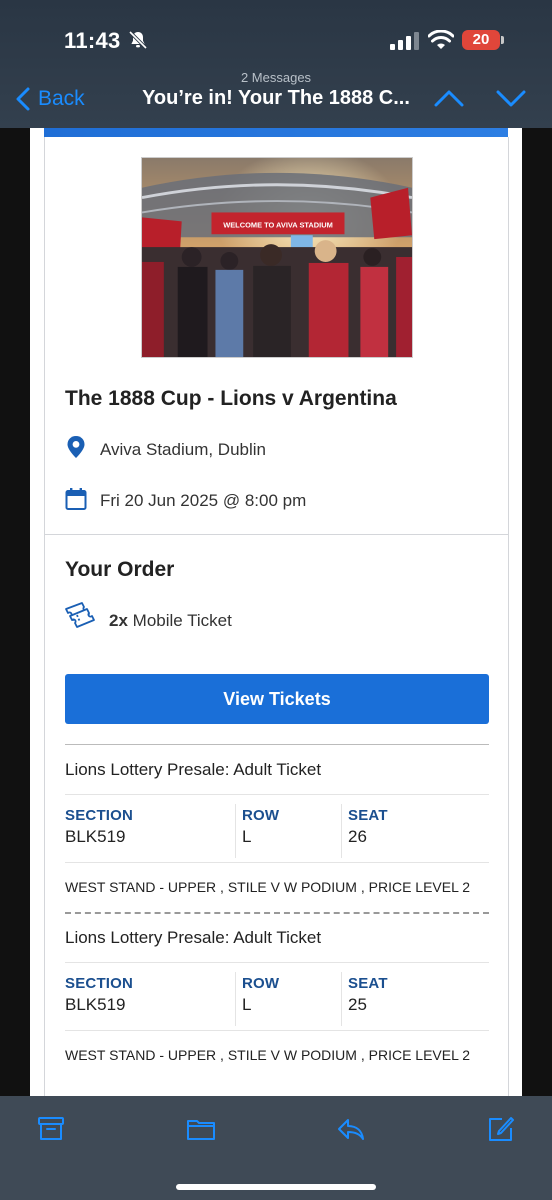  What do you see at coordinates (481, 40) in the screenshot?
I see `battery-indicator: 20` at bounding box center [481, 40].